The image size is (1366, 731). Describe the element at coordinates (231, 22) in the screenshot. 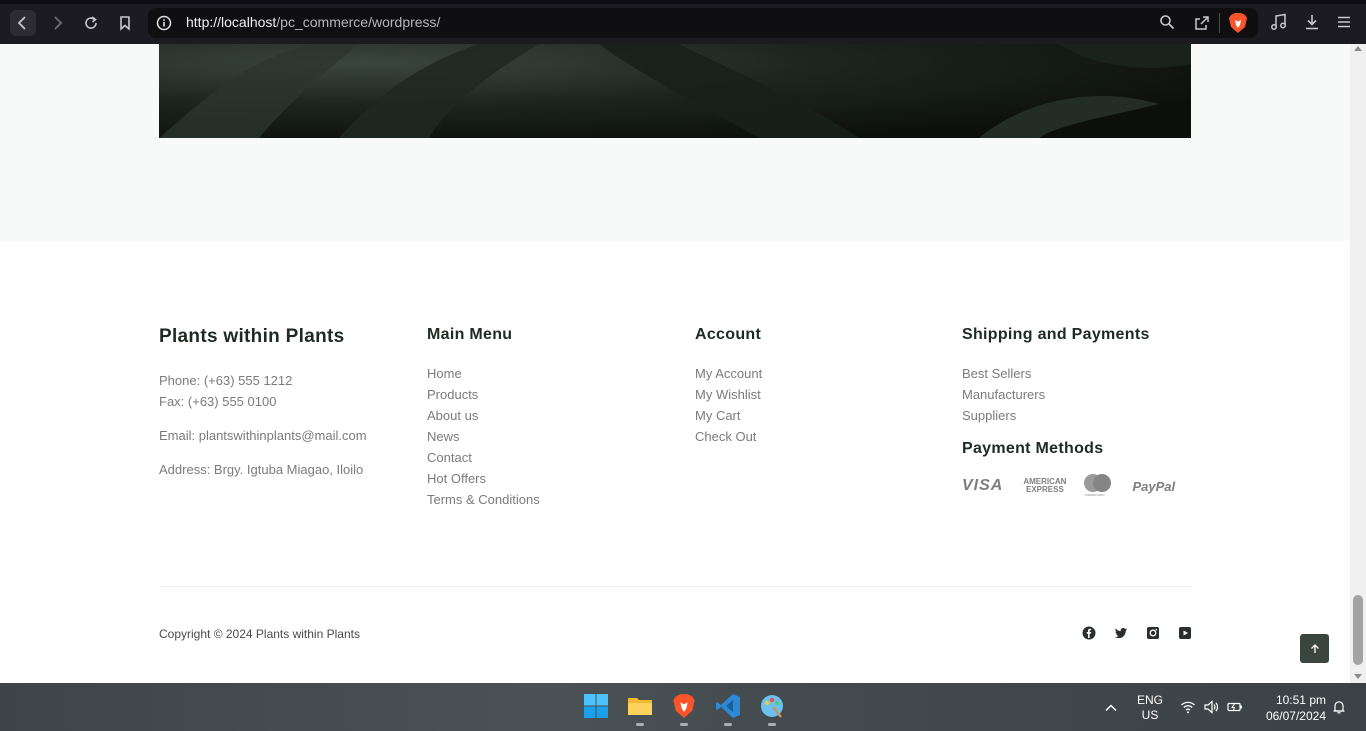

I see `url-host: http://localhost` at that location.